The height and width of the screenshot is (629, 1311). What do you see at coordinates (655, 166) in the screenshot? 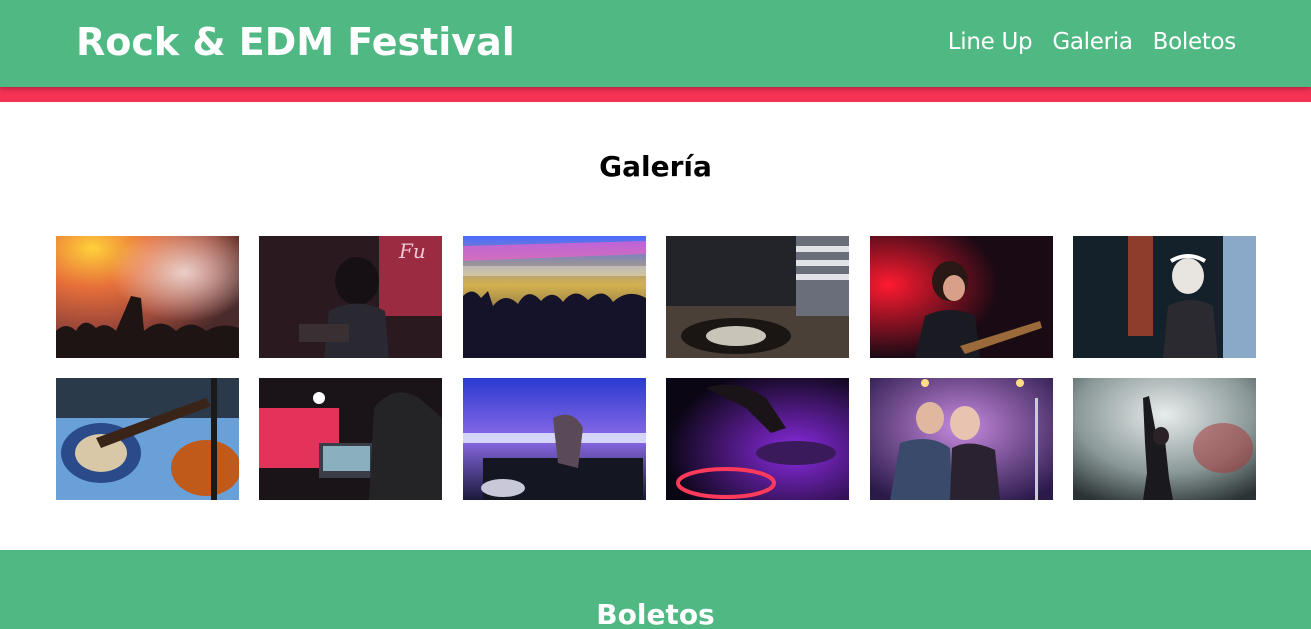
I see `gallery-title: Galería` at bounding box center [655, 166].